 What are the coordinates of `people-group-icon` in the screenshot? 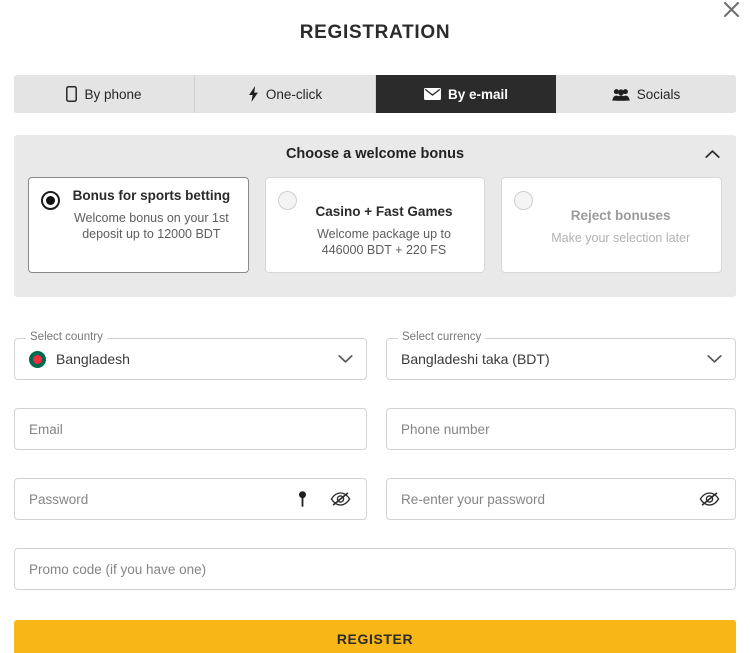 It's located at (621, 94).